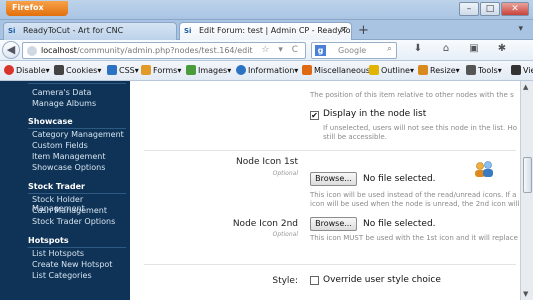 The height and width of the screenshot is (300, 533). I want to click on style-label: Style:, so click(285, 281).